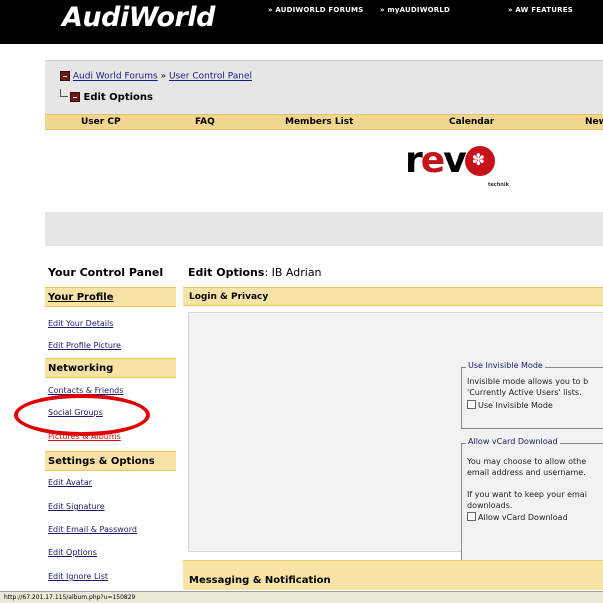 The height and width of the screenshot is (603, 603). Describe the element at coordinates (110, 461) in the screenshot. I see `sidebar-heading-settings-options: Settings & Options` at that location.